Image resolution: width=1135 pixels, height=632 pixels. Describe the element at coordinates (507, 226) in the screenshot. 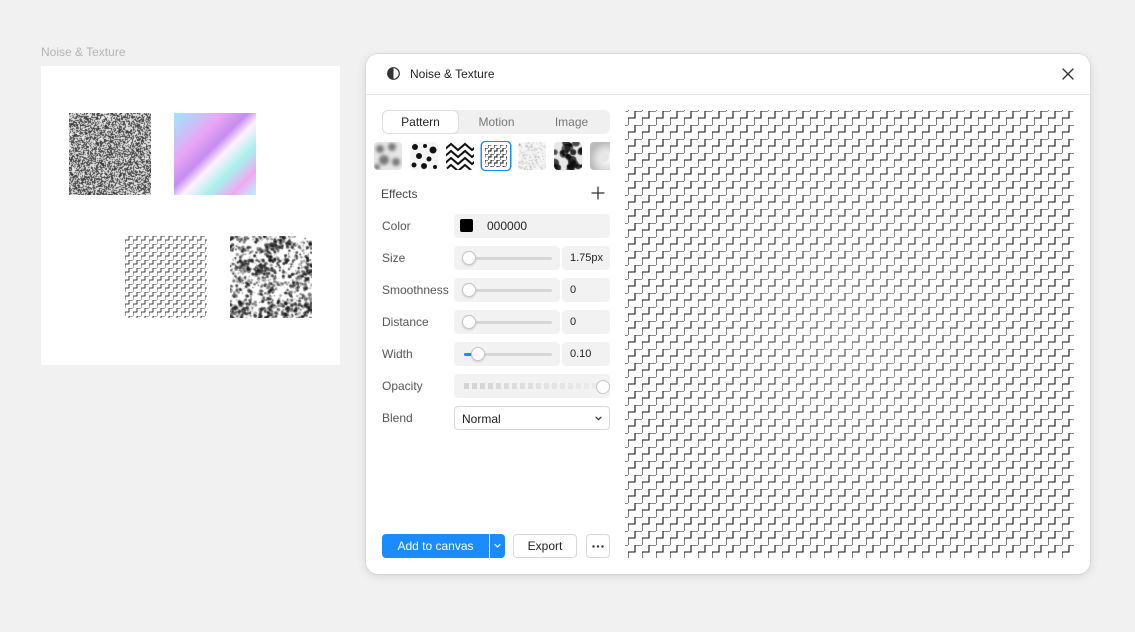

I see `color-hex-value: 000000` at that location.